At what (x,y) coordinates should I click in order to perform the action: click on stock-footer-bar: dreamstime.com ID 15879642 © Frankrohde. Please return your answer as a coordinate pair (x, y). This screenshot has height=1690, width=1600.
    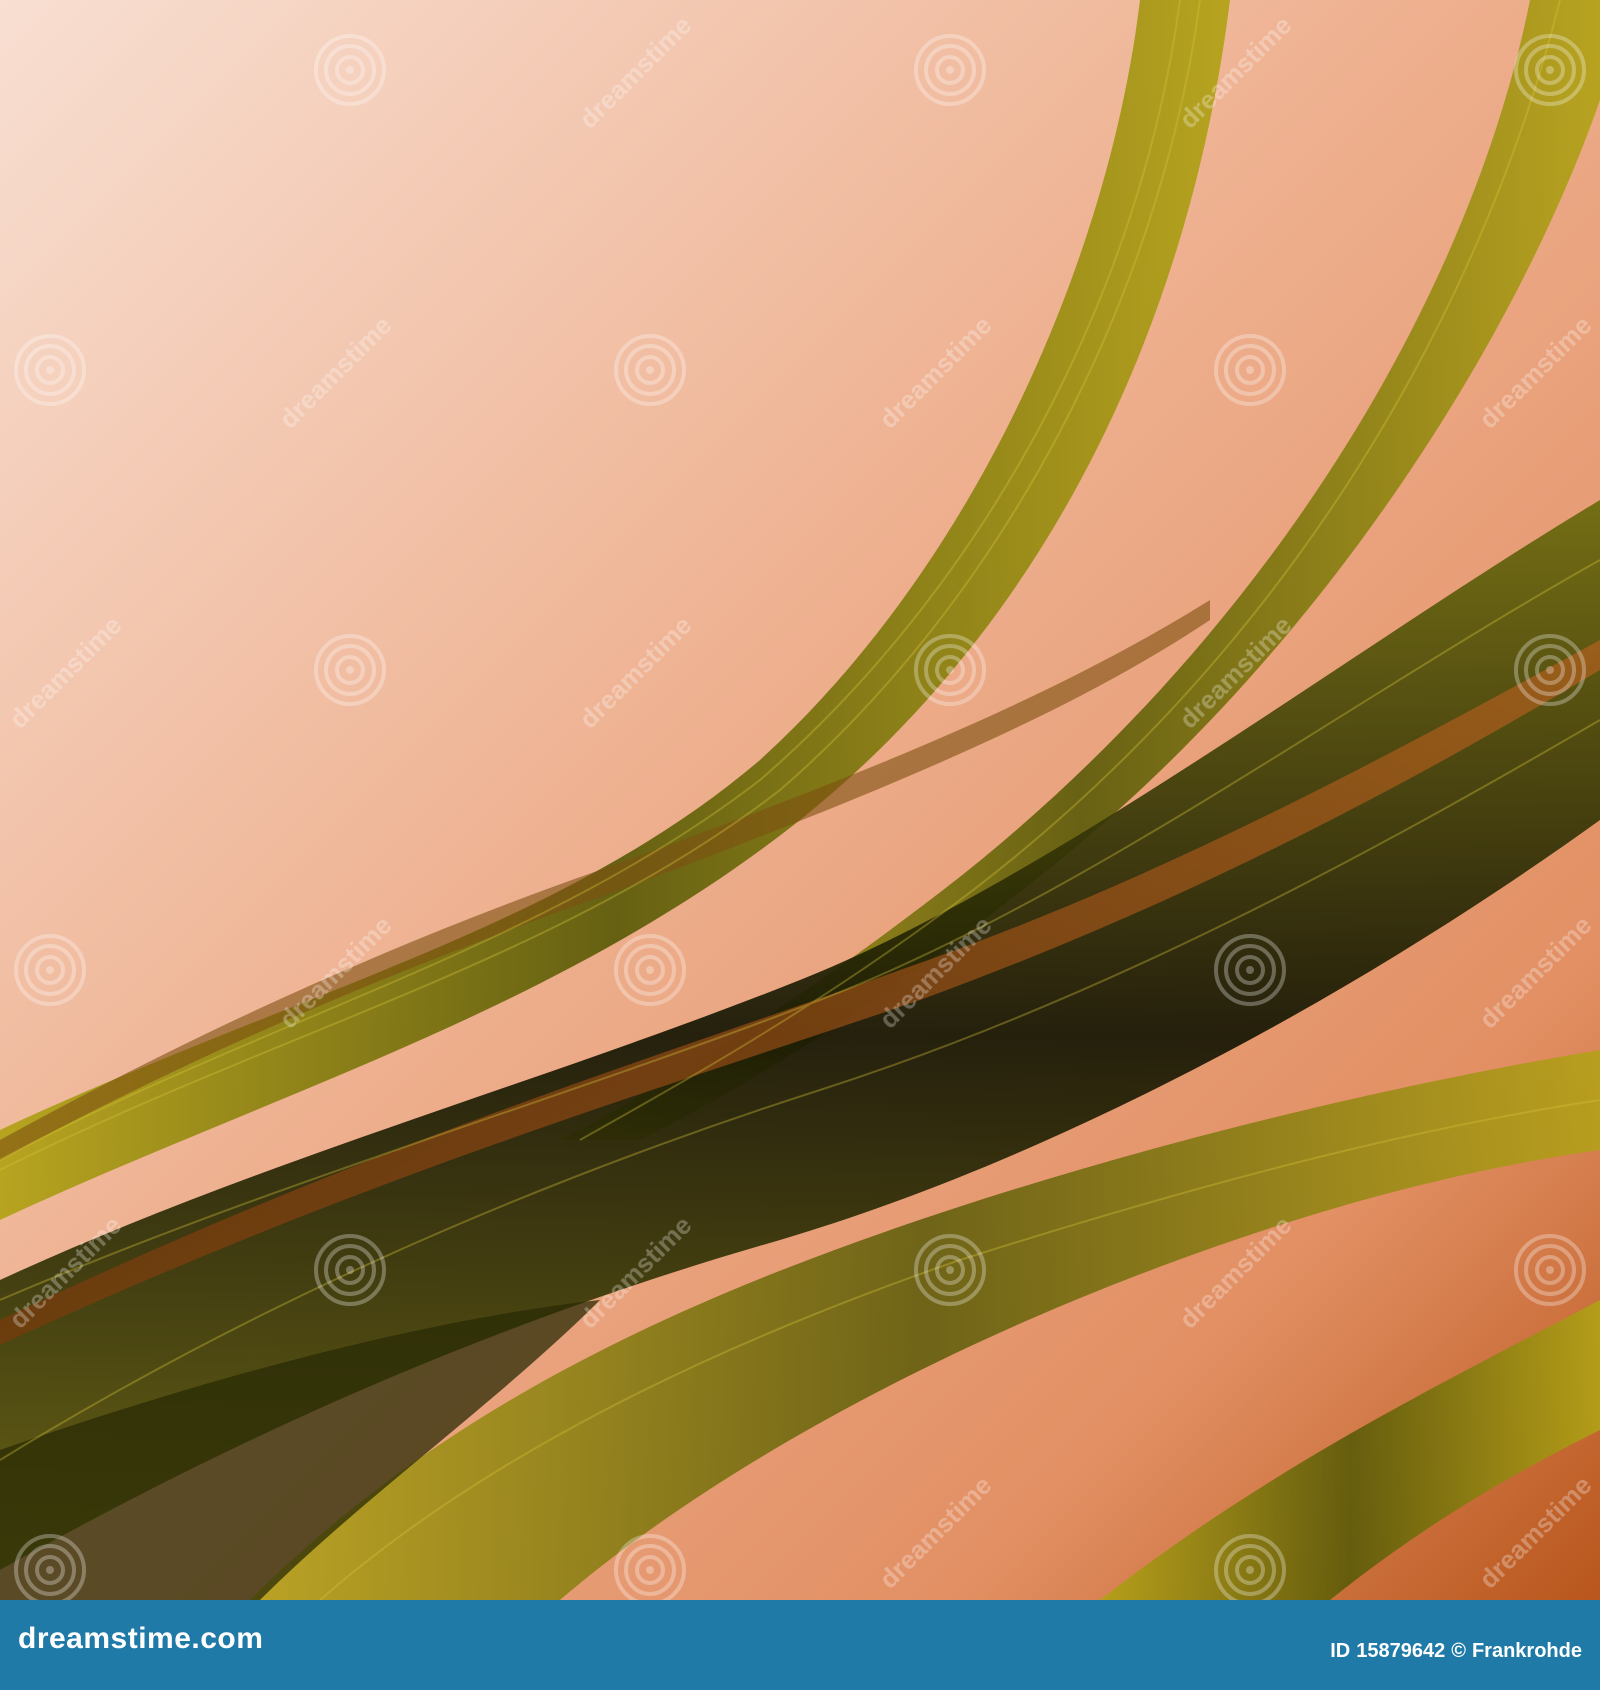
    Looking at the image, I should click on (800, 1645).